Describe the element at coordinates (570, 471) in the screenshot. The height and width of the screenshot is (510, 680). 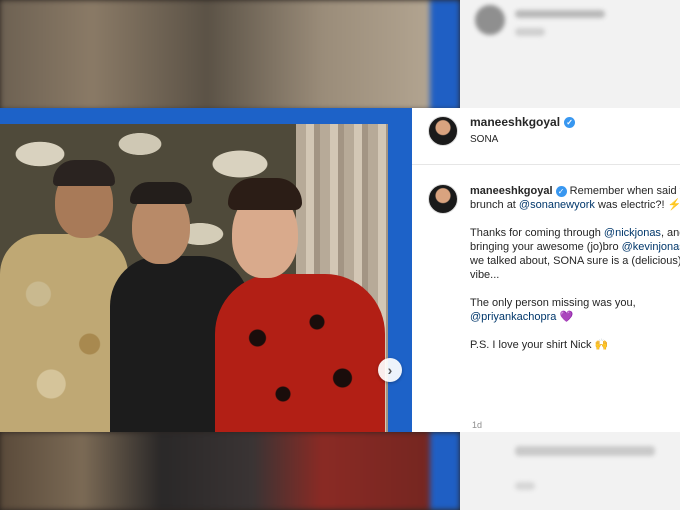
I see `blurred-panel-bottom` at that location.